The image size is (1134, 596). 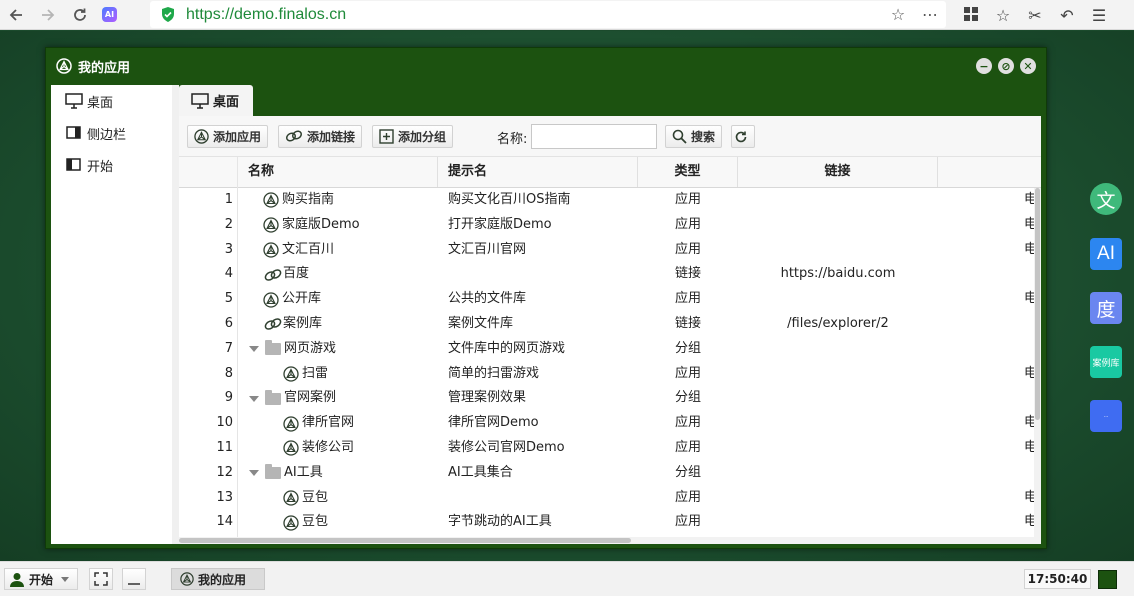 I want to click on minimize-icon: −, so click(x=984, y=66).